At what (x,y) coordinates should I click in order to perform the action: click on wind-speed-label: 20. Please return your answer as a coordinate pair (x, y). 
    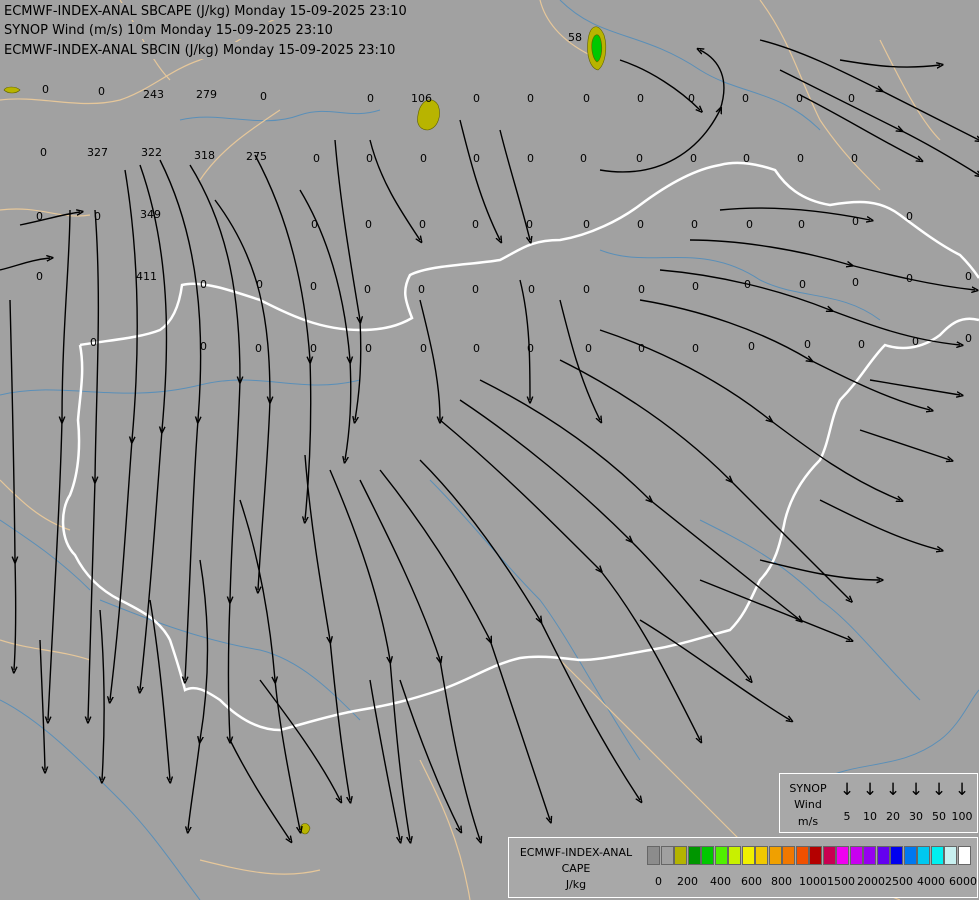
    Looking at the image, I should click on (893, 816).